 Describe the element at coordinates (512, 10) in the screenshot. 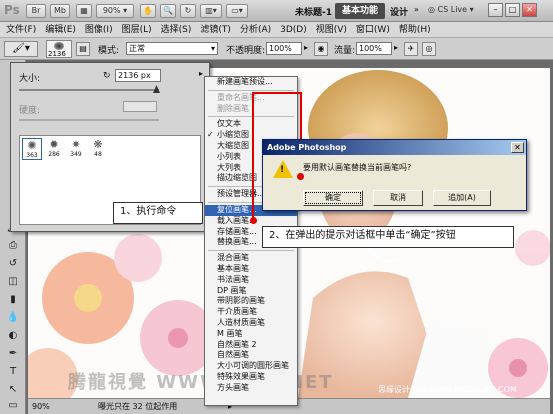

I see `restore-icon: □` at that location.